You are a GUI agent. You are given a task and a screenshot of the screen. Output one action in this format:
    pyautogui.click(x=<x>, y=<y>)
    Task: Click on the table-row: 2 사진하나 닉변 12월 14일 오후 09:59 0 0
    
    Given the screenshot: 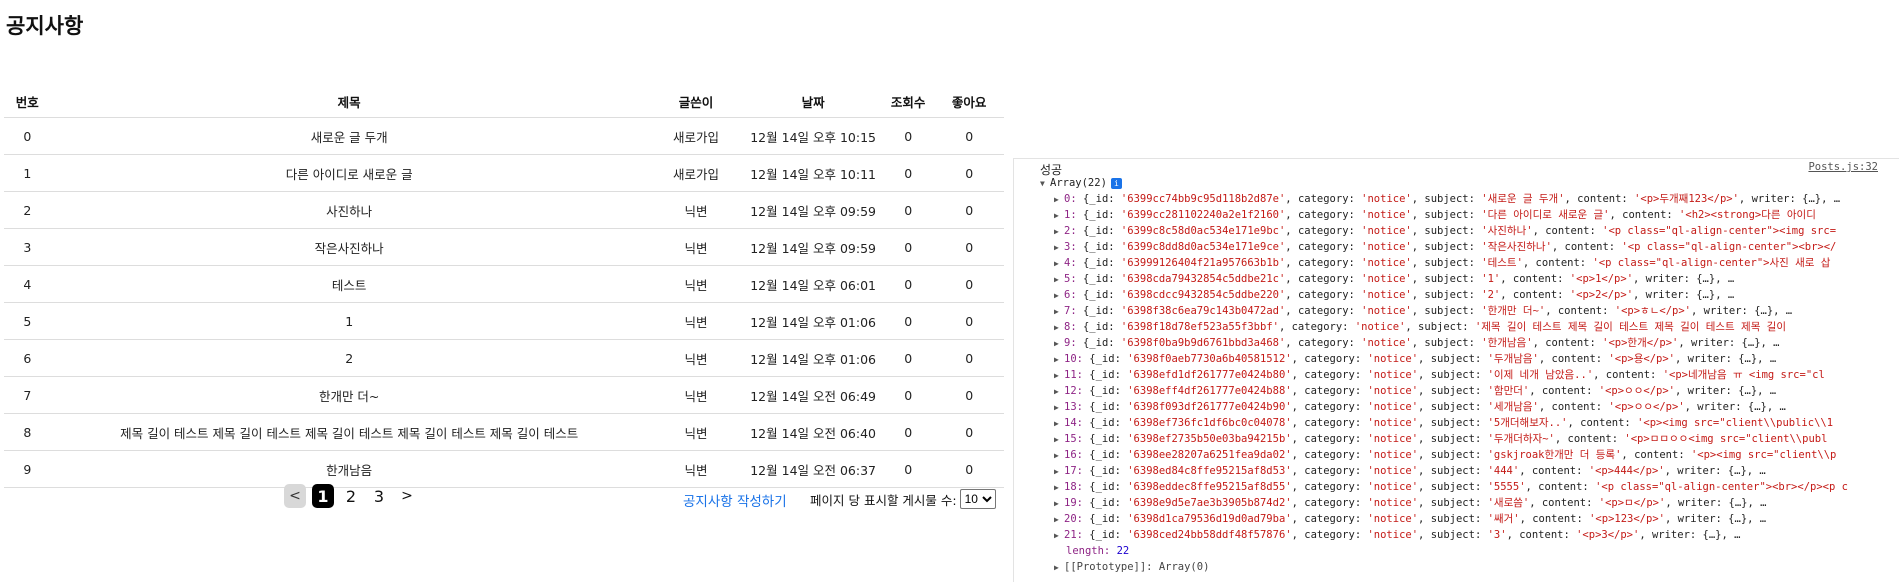 What is the action you would take?
    pyautogui.click(x=504, y=210)
    